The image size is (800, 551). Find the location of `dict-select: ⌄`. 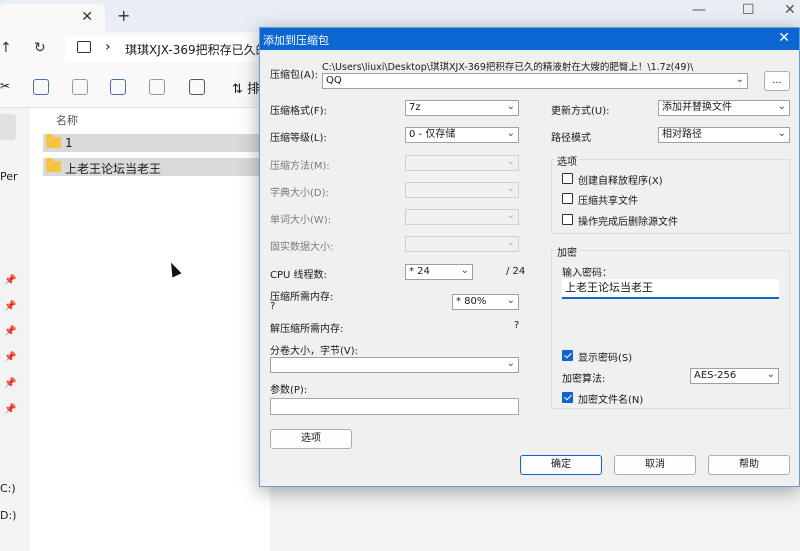

dict-select: ⌄ is located at coordinates (462, 190).